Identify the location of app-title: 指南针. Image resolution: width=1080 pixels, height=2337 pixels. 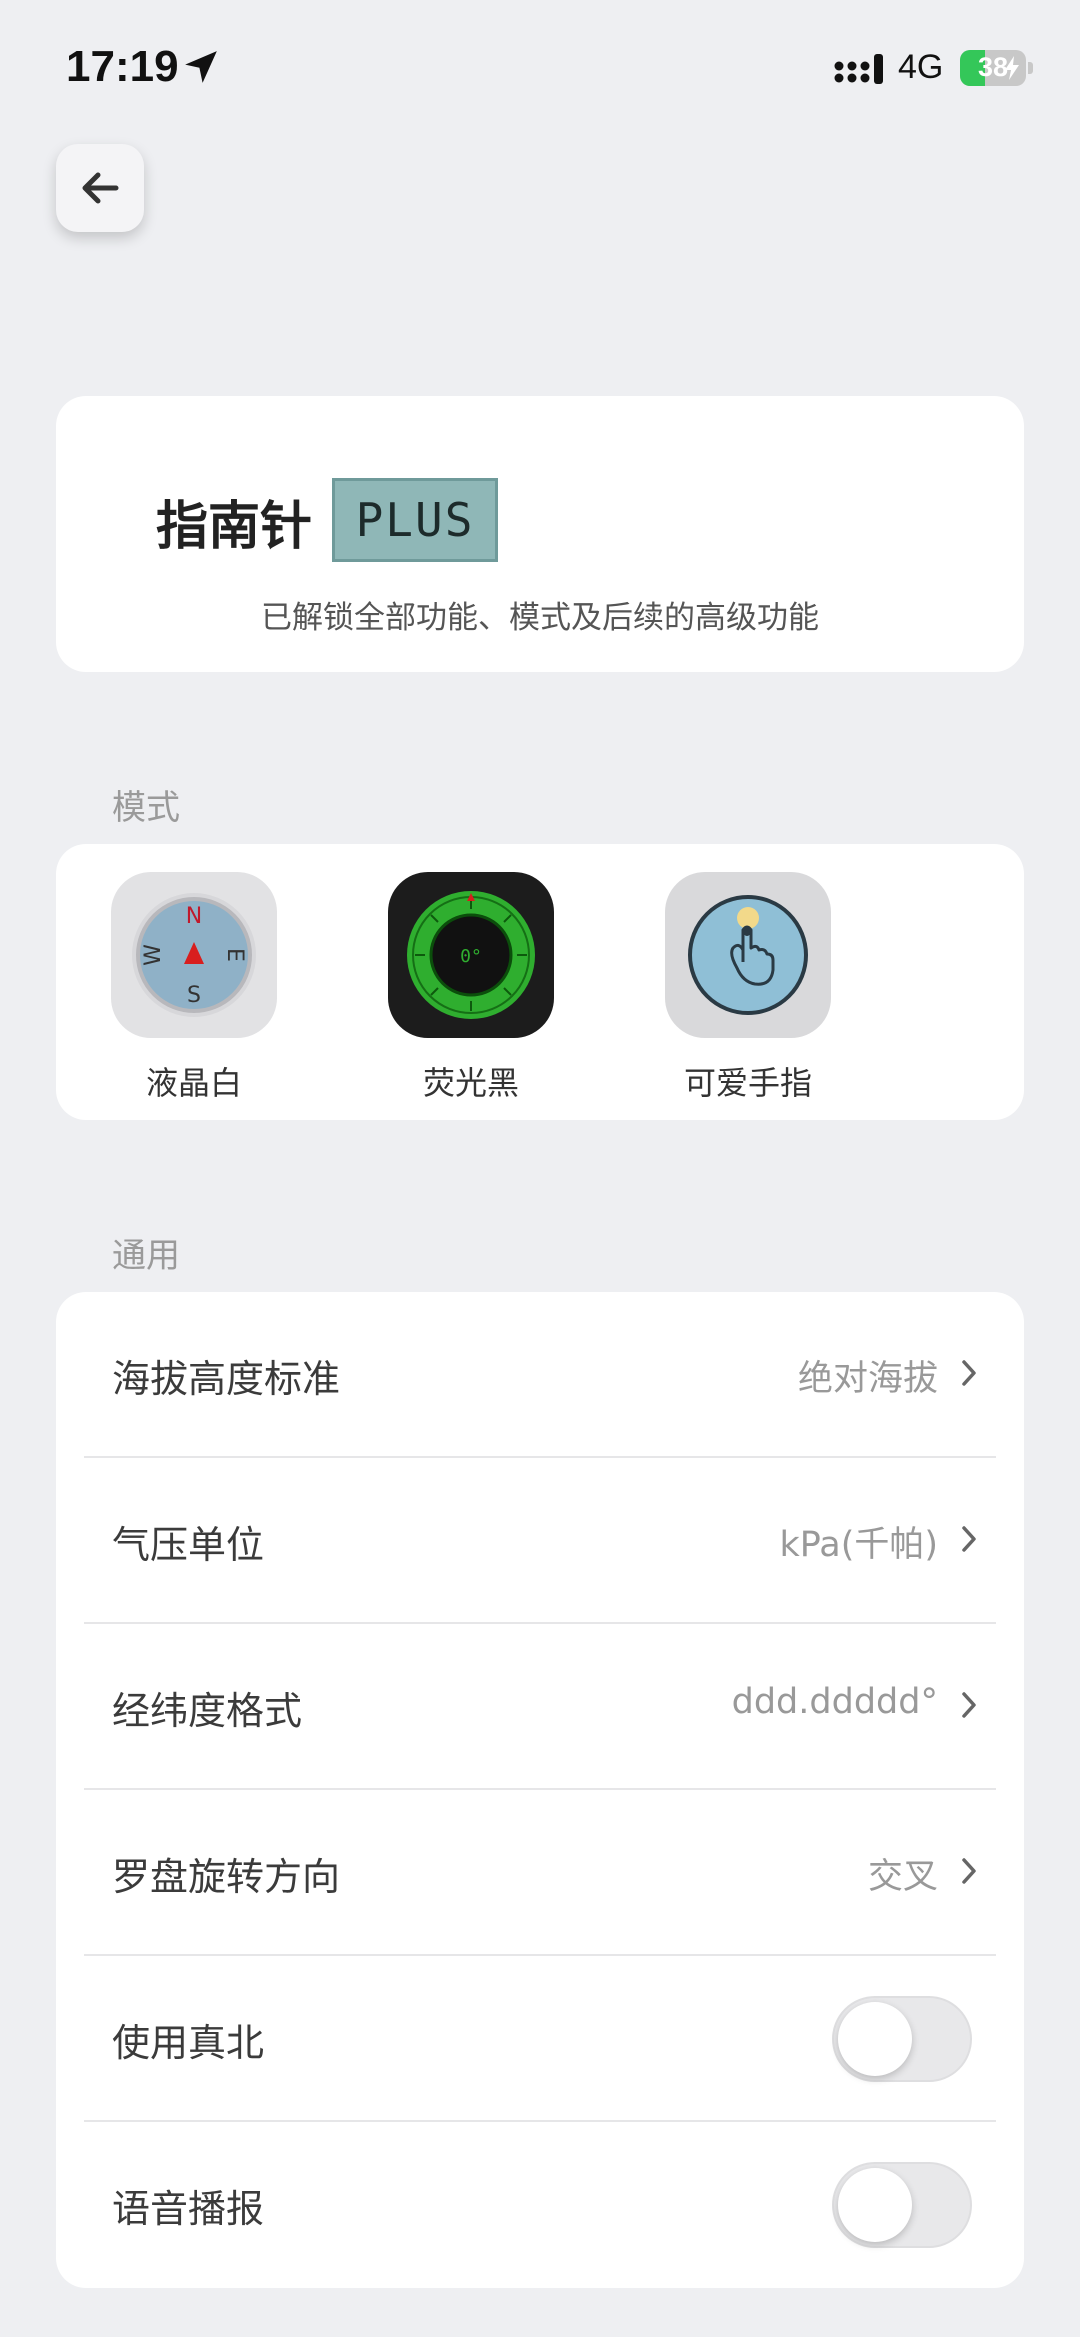
(234, 527).